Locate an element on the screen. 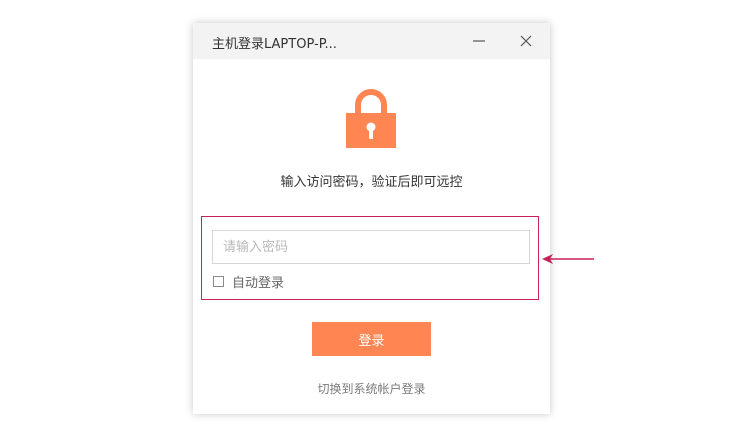  close-icon is located at coordinates (526, 41).